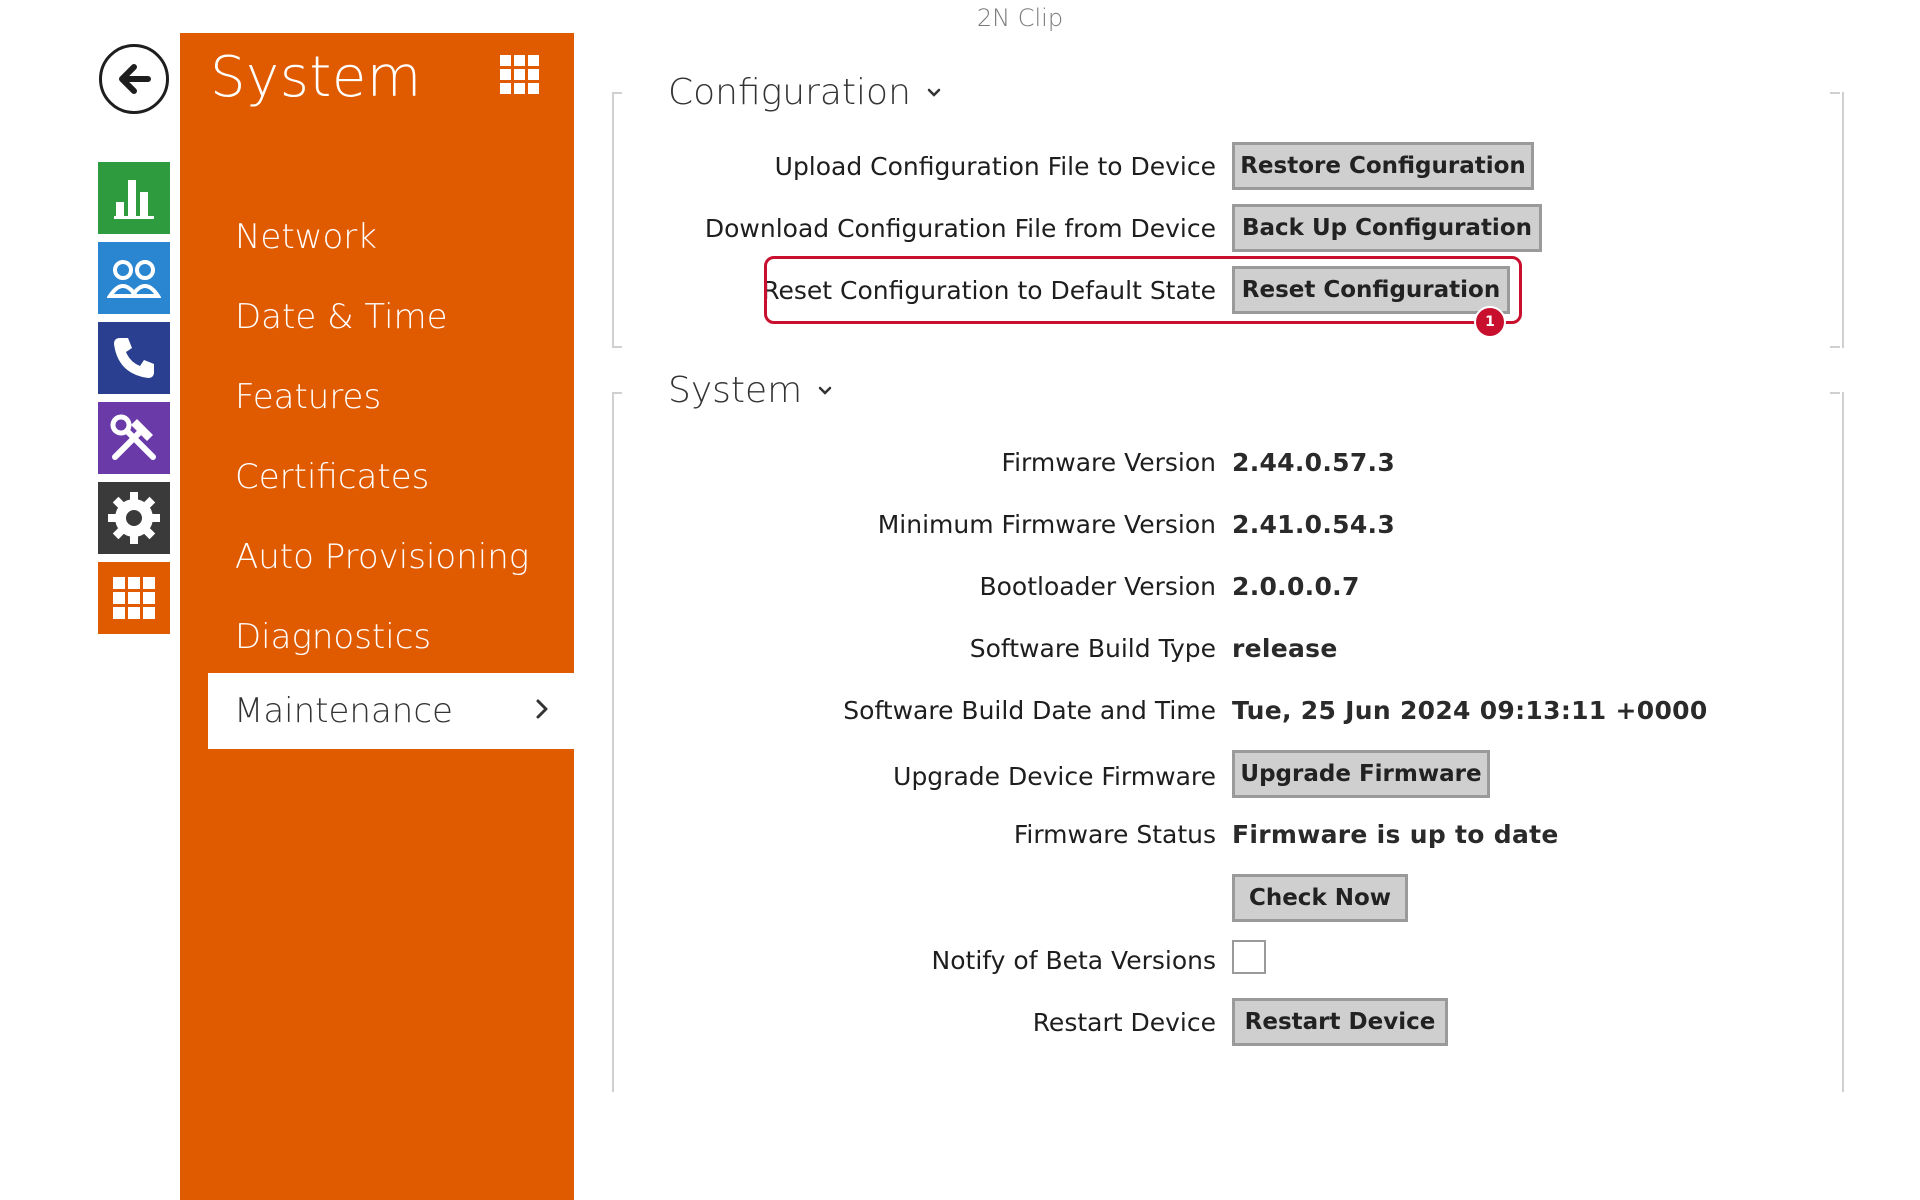  Describe the element at coordinates (1029, 710) in the screenshot. I see `build-date-label: Software Build Date and Time` at that location.